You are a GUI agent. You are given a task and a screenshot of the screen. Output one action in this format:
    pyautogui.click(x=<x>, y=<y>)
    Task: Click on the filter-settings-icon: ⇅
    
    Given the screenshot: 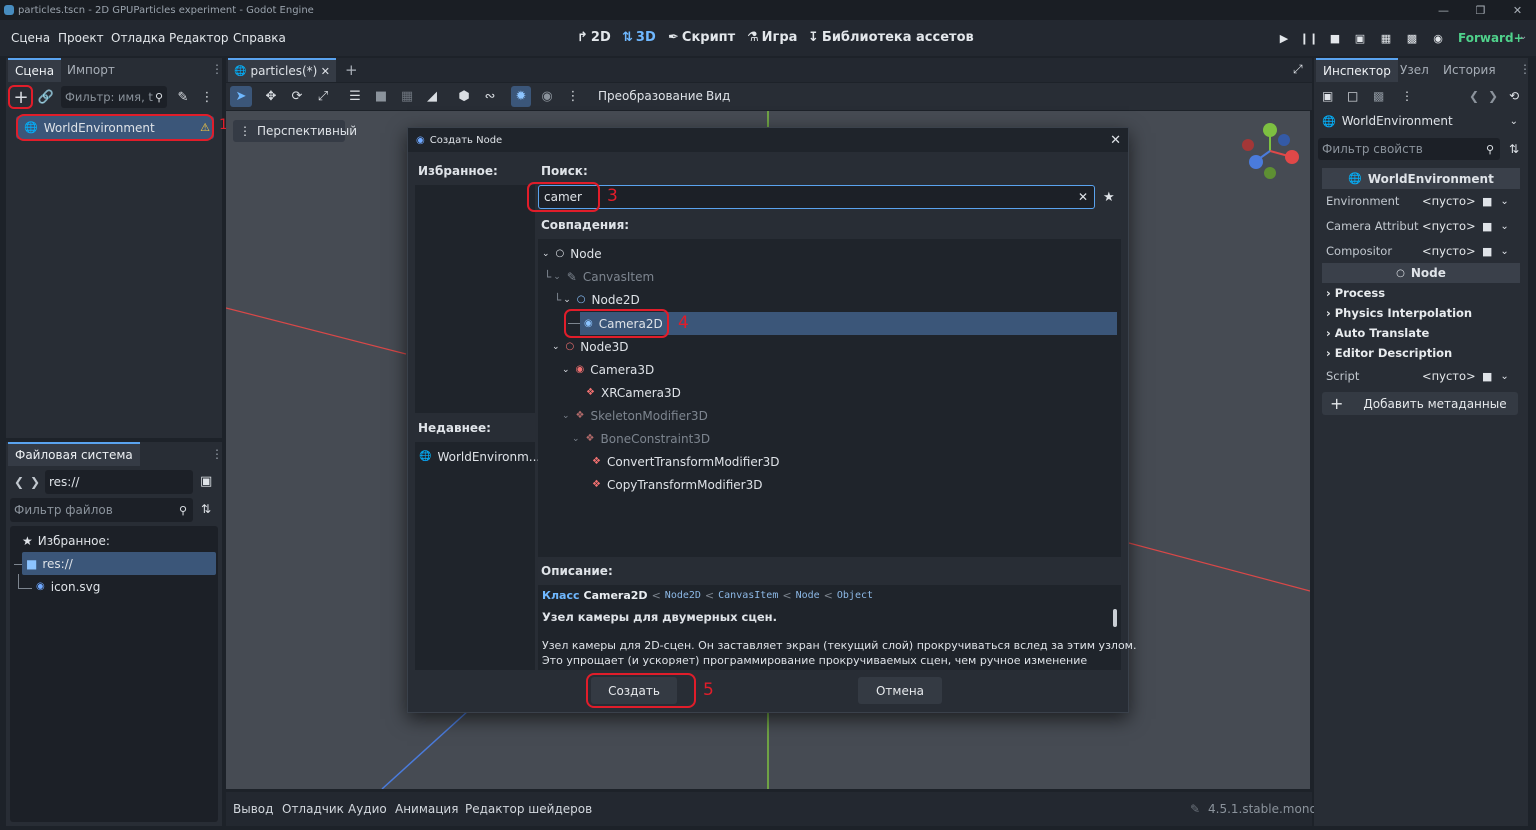 What is the action you would take?
    pyautogui.click(x=1514, y=149)
    